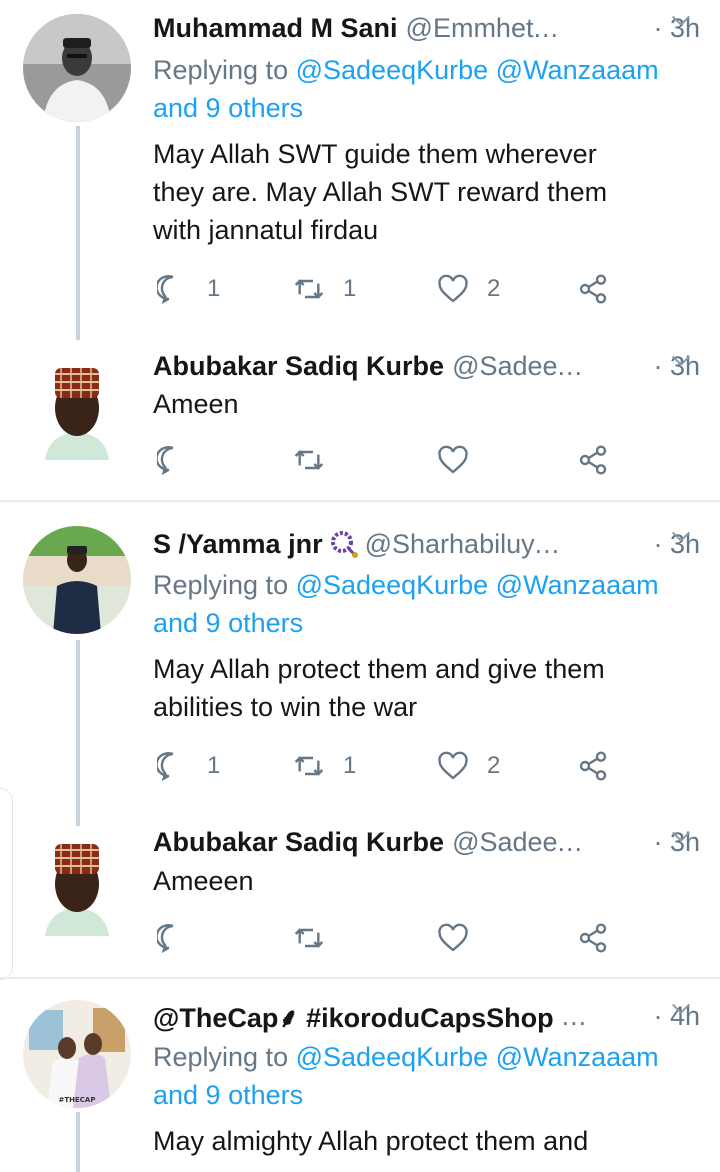 Image resolution: width=720 pixels, height=1172 pixels. I want to click on avatar: #THECAP, so click(77, 1054).